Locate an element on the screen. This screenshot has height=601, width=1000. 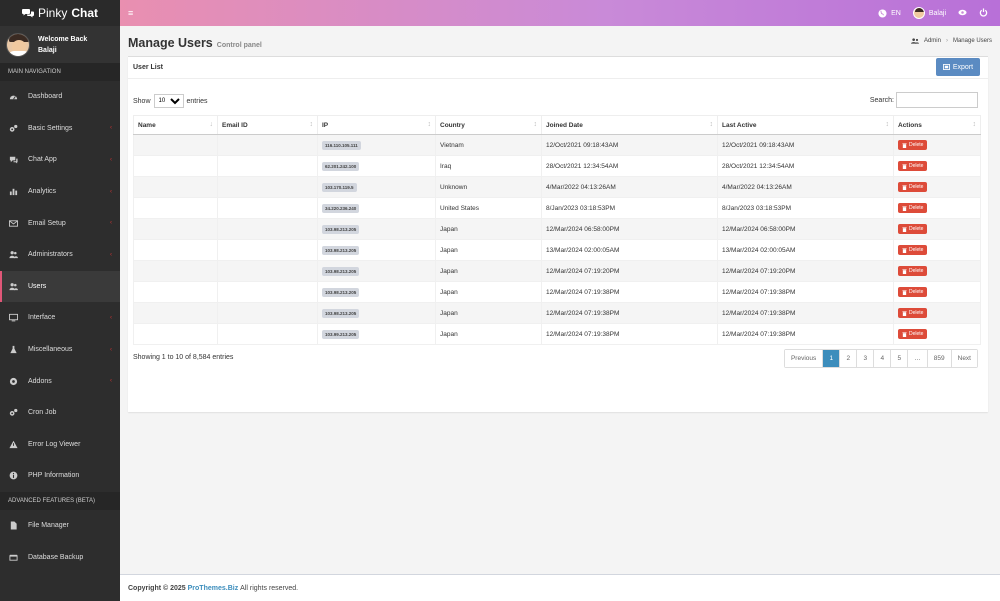
sidebar-item-error-log-viewer: Error Log Viewer is located at coordinates (60, 445).